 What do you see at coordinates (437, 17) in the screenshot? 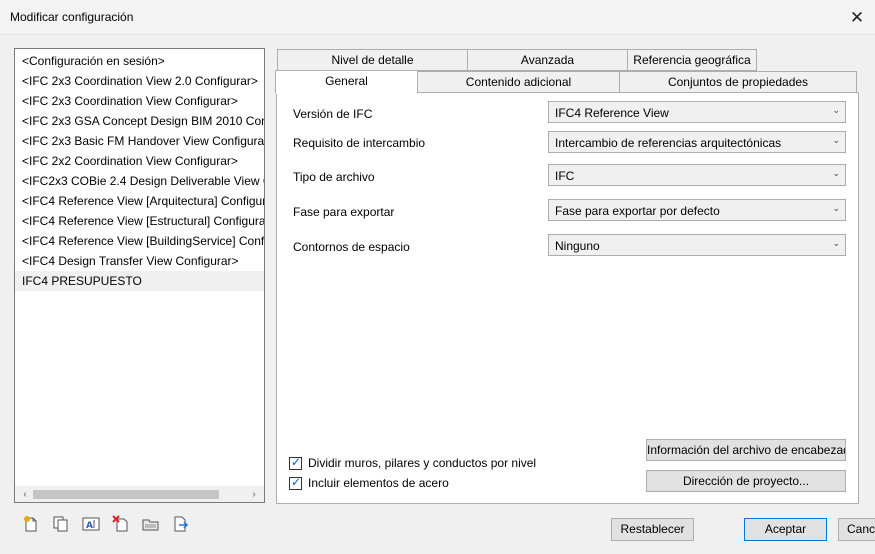
I see `title-bar: Modificar configuración ✕` at bounding box center [437, 17].